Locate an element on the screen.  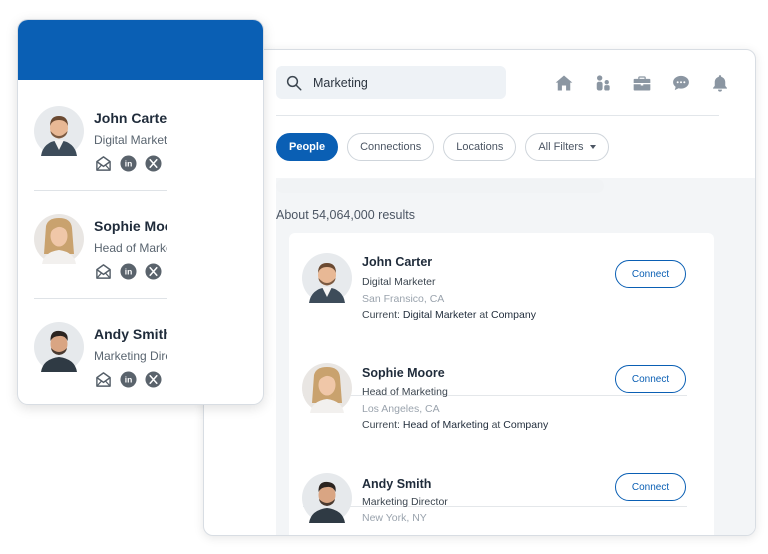
top-nav is located at coordinates (641, 83).